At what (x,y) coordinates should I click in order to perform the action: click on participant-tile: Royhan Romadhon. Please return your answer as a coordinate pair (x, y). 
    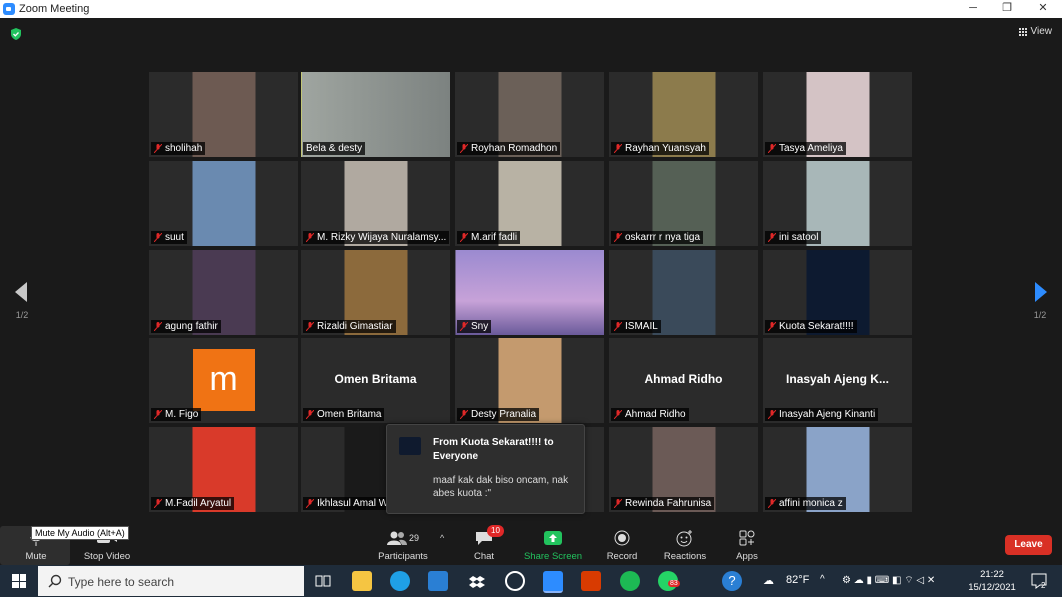
    Looking at the image, I should click on (529, 114).